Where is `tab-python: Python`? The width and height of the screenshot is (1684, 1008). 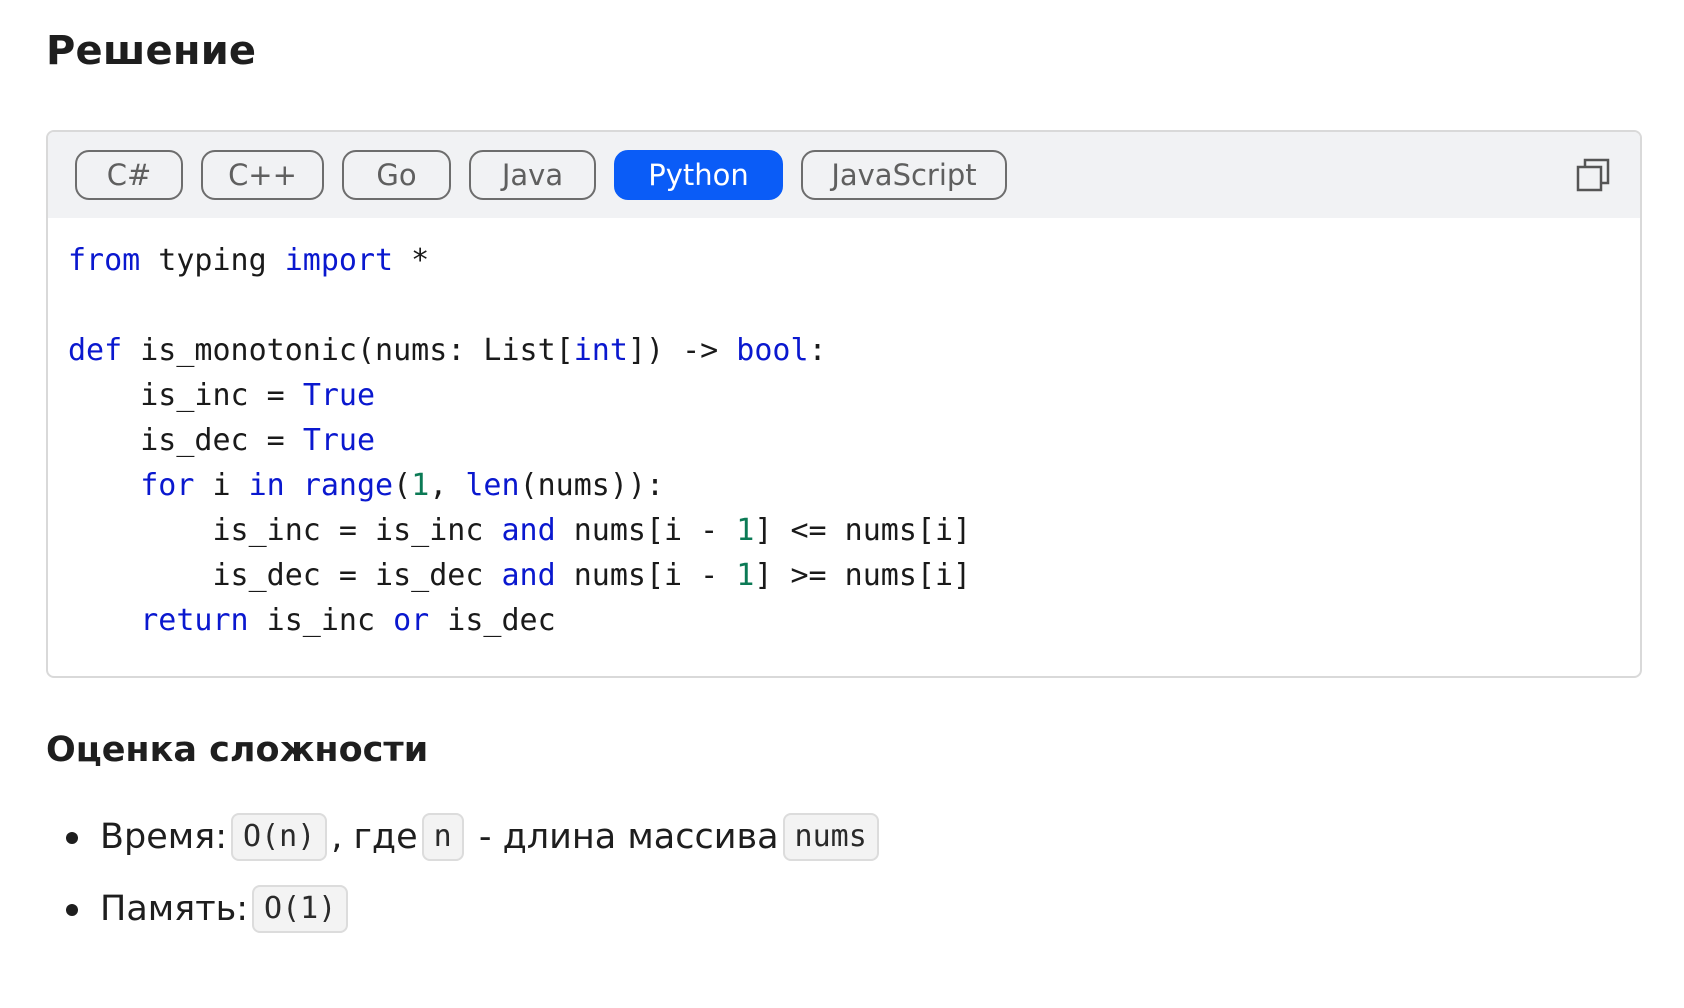
tab-python: Python is located at coordinates (698, 175).